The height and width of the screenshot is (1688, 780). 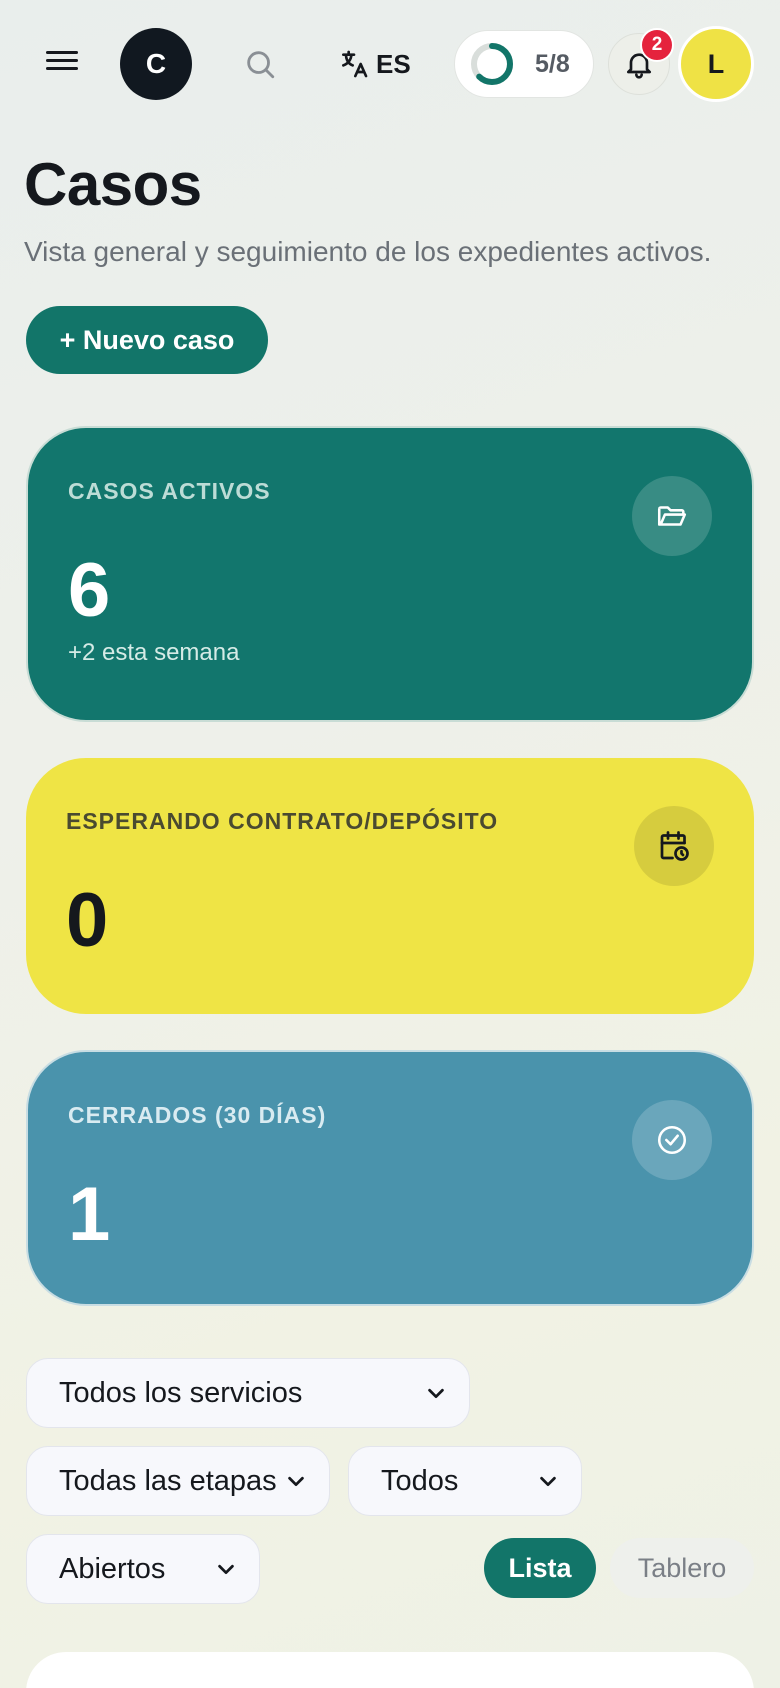 I want to click on stage-filter-value: Todas las etapas, so click(x=168, y=1480).